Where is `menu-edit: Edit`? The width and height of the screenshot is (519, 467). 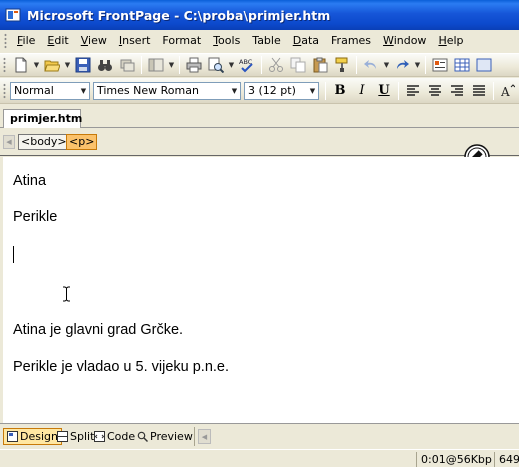
menu-edit: Edit is located at coordinates (57, 41).